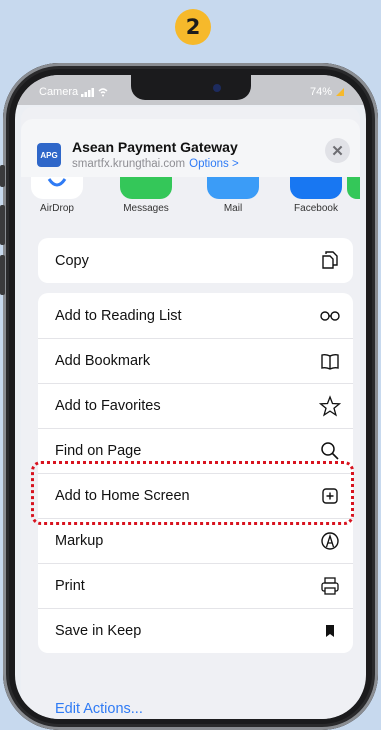 The width and height of the screenshot is (381, 730). What do you see at coordinates (190, 202) in the screenshot?
I see `share-app-row: AirDrop Messages Mail Facebook` at bounding box center [190, 202].